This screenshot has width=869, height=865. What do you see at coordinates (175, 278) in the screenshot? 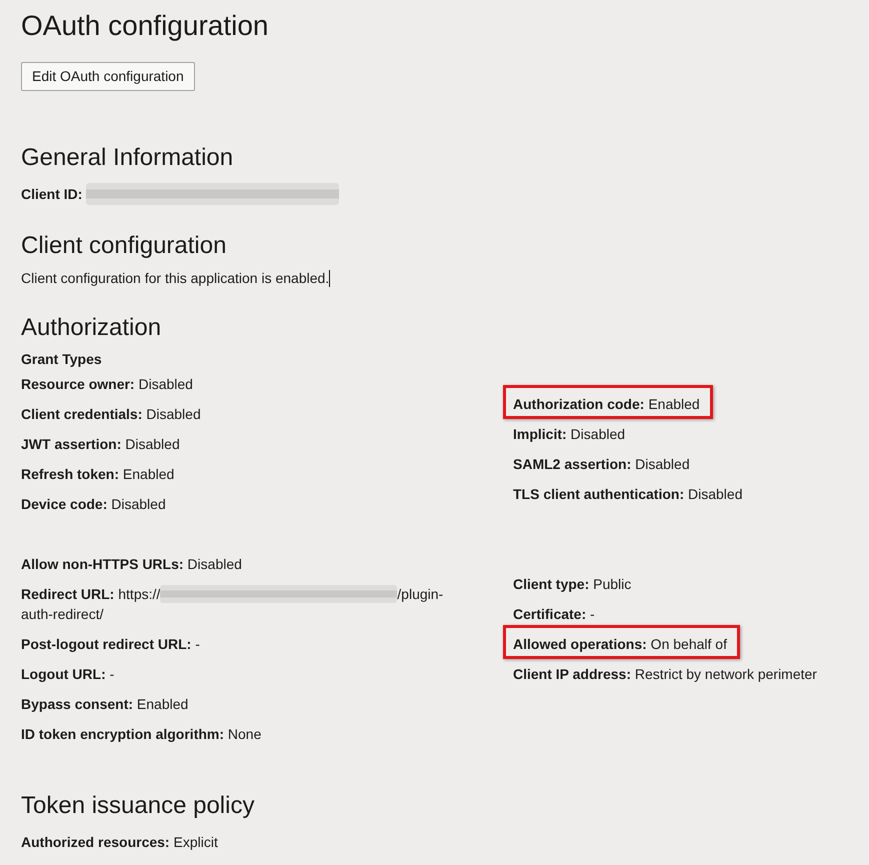
I see `description-text: Client configuration for this application is enabled.` at bounding box center [175, 278].